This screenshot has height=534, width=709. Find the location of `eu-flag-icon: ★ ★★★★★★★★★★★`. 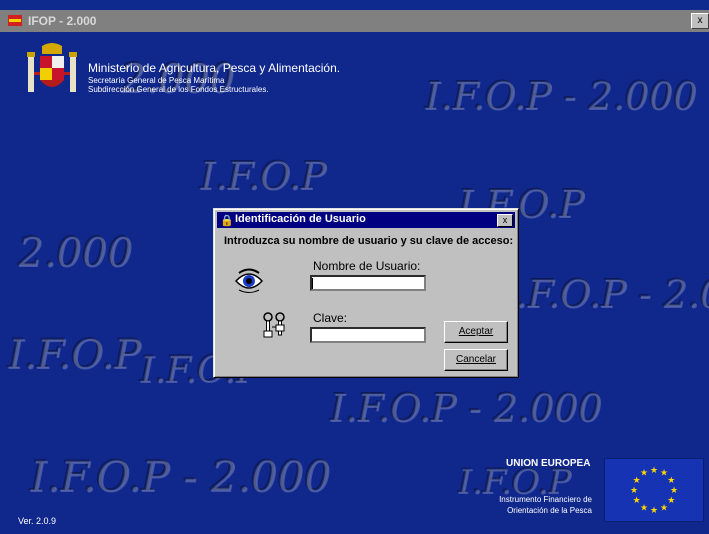

eu-flag-icon: ★ ★★★★★★★★★★★ is located at coordinates (654, 490).